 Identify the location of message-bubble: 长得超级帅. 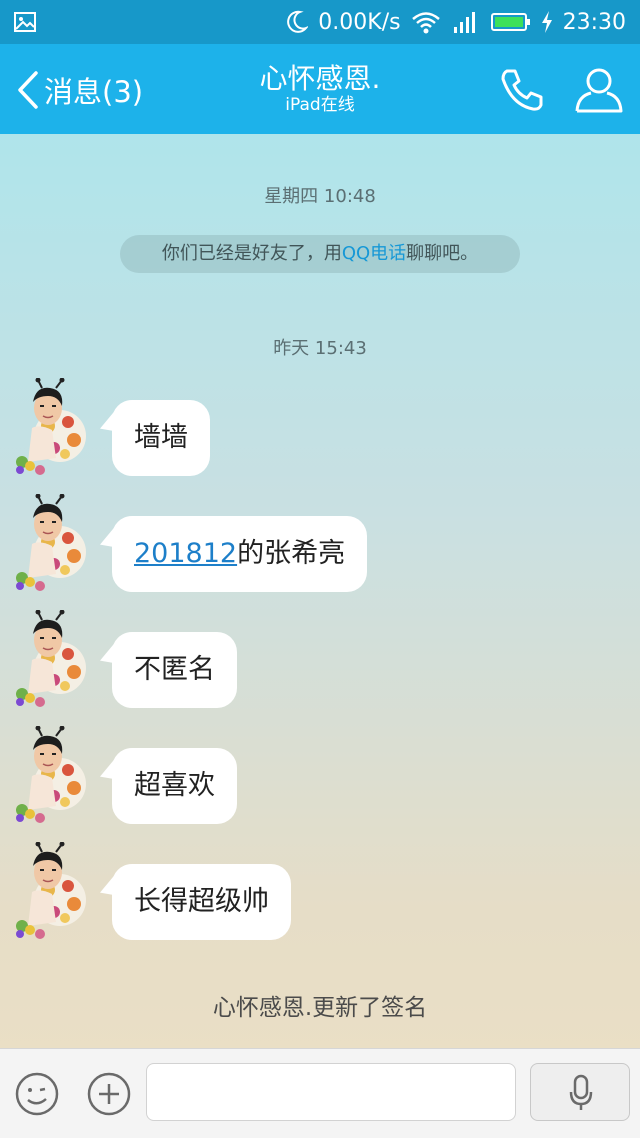
(201, 902).